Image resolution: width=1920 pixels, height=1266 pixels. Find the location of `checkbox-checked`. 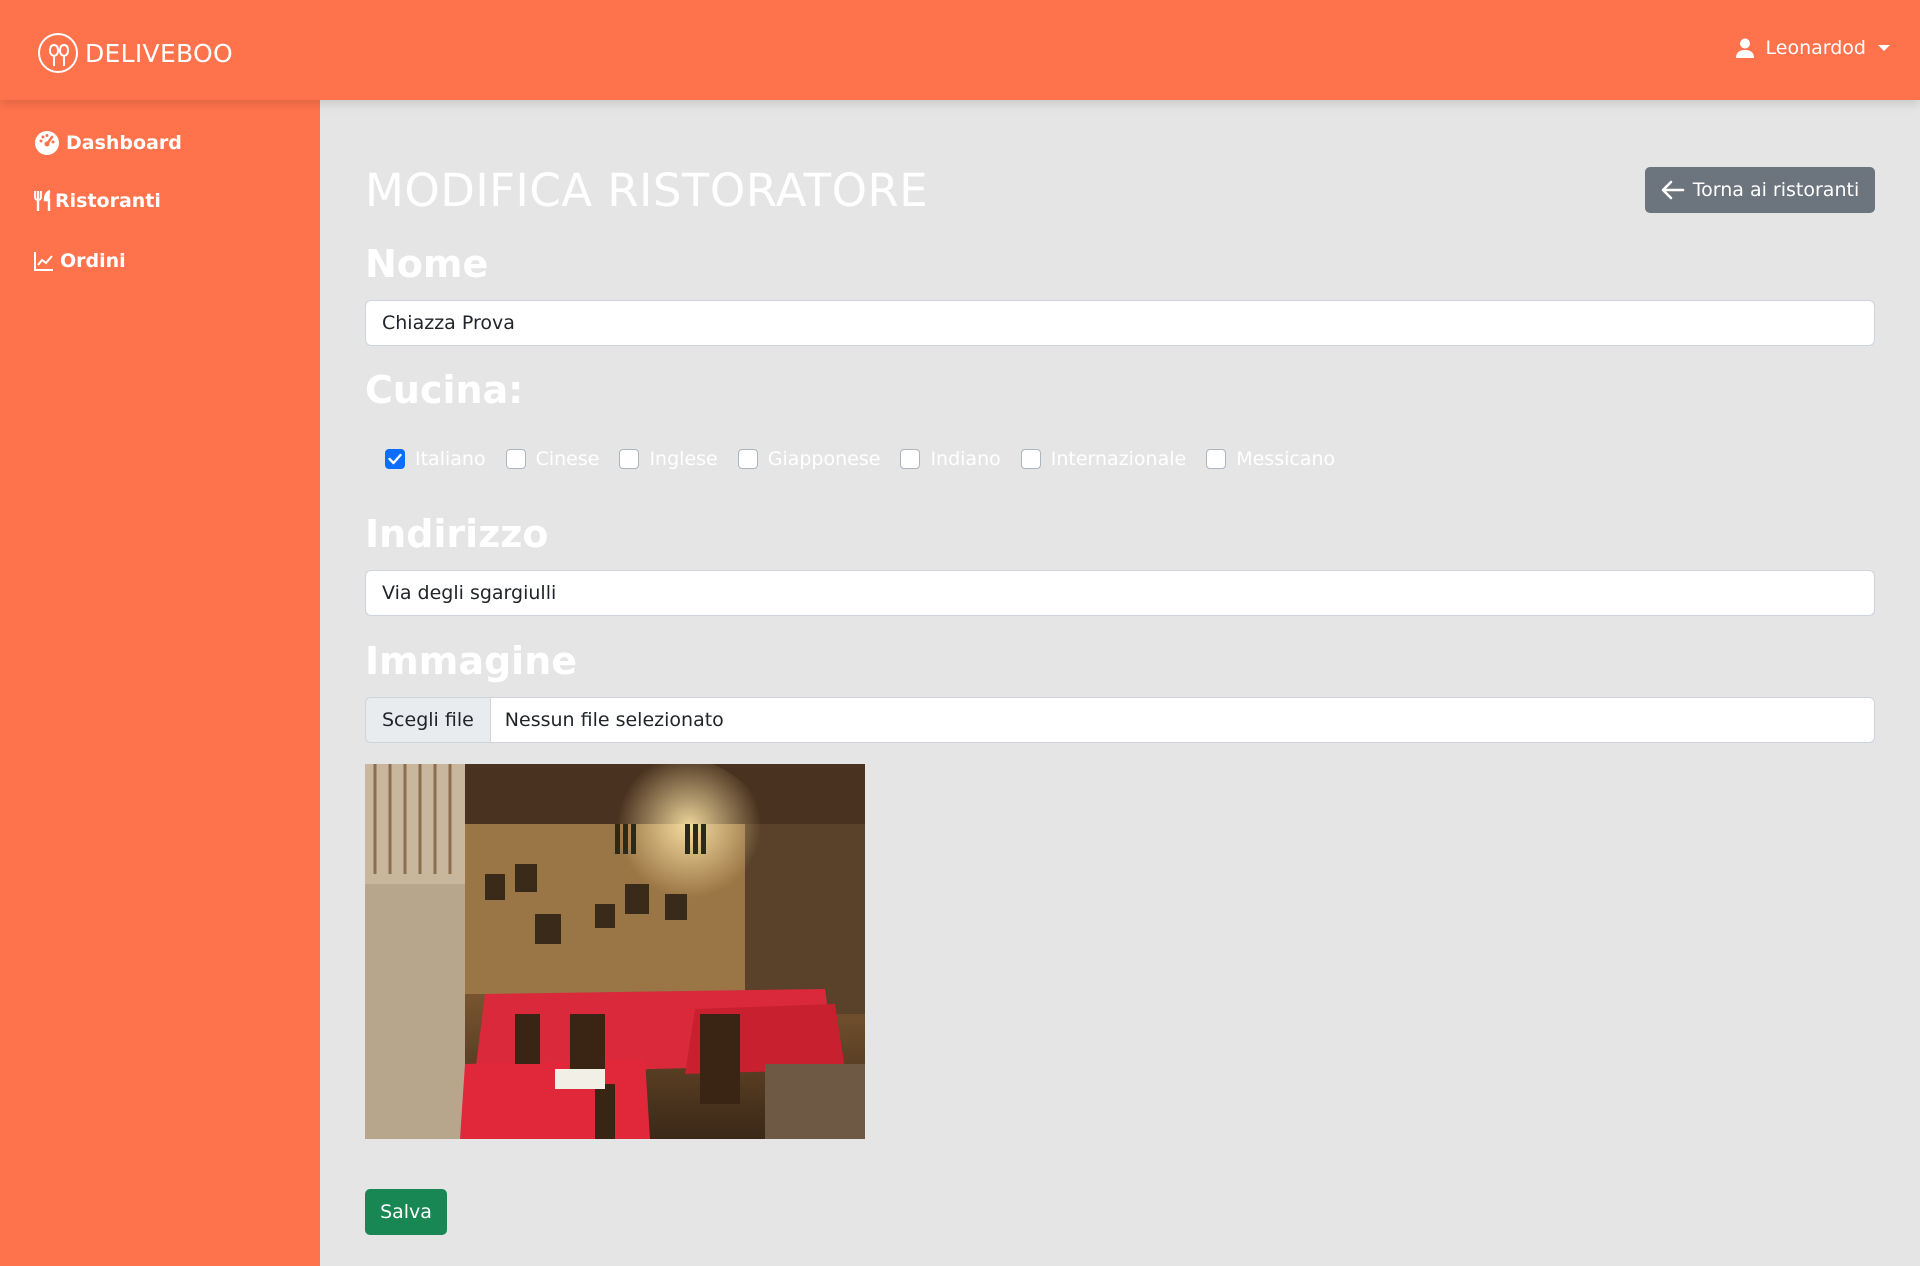

checkbox-checked is located at coordinates (395, 459).